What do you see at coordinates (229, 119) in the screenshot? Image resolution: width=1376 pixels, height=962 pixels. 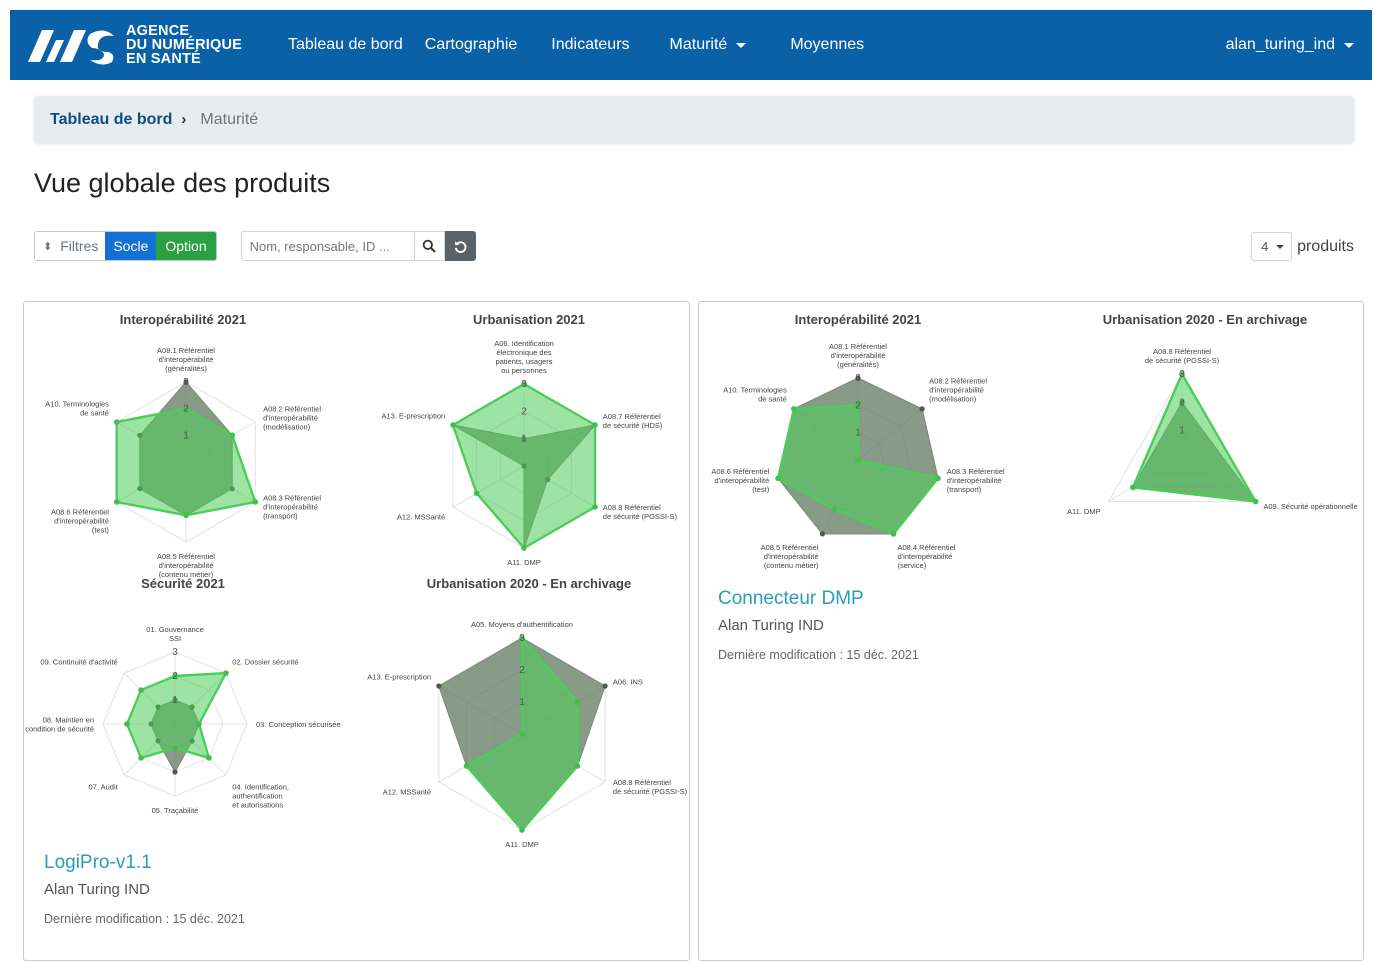 I see `breadcrumb-current: Maturité` at bounding box center [229, 119].